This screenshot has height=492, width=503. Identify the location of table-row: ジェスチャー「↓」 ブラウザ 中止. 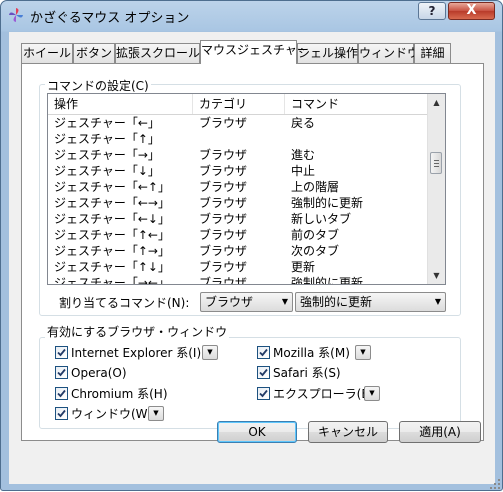
(238, 171).